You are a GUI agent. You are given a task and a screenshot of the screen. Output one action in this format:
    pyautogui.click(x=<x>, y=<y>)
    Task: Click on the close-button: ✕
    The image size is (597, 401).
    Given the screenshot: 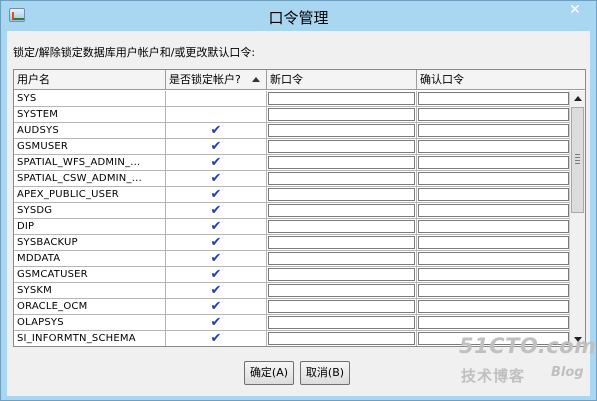 What is the action you would take?
    pyautogui.click(x=575, y=11)
    